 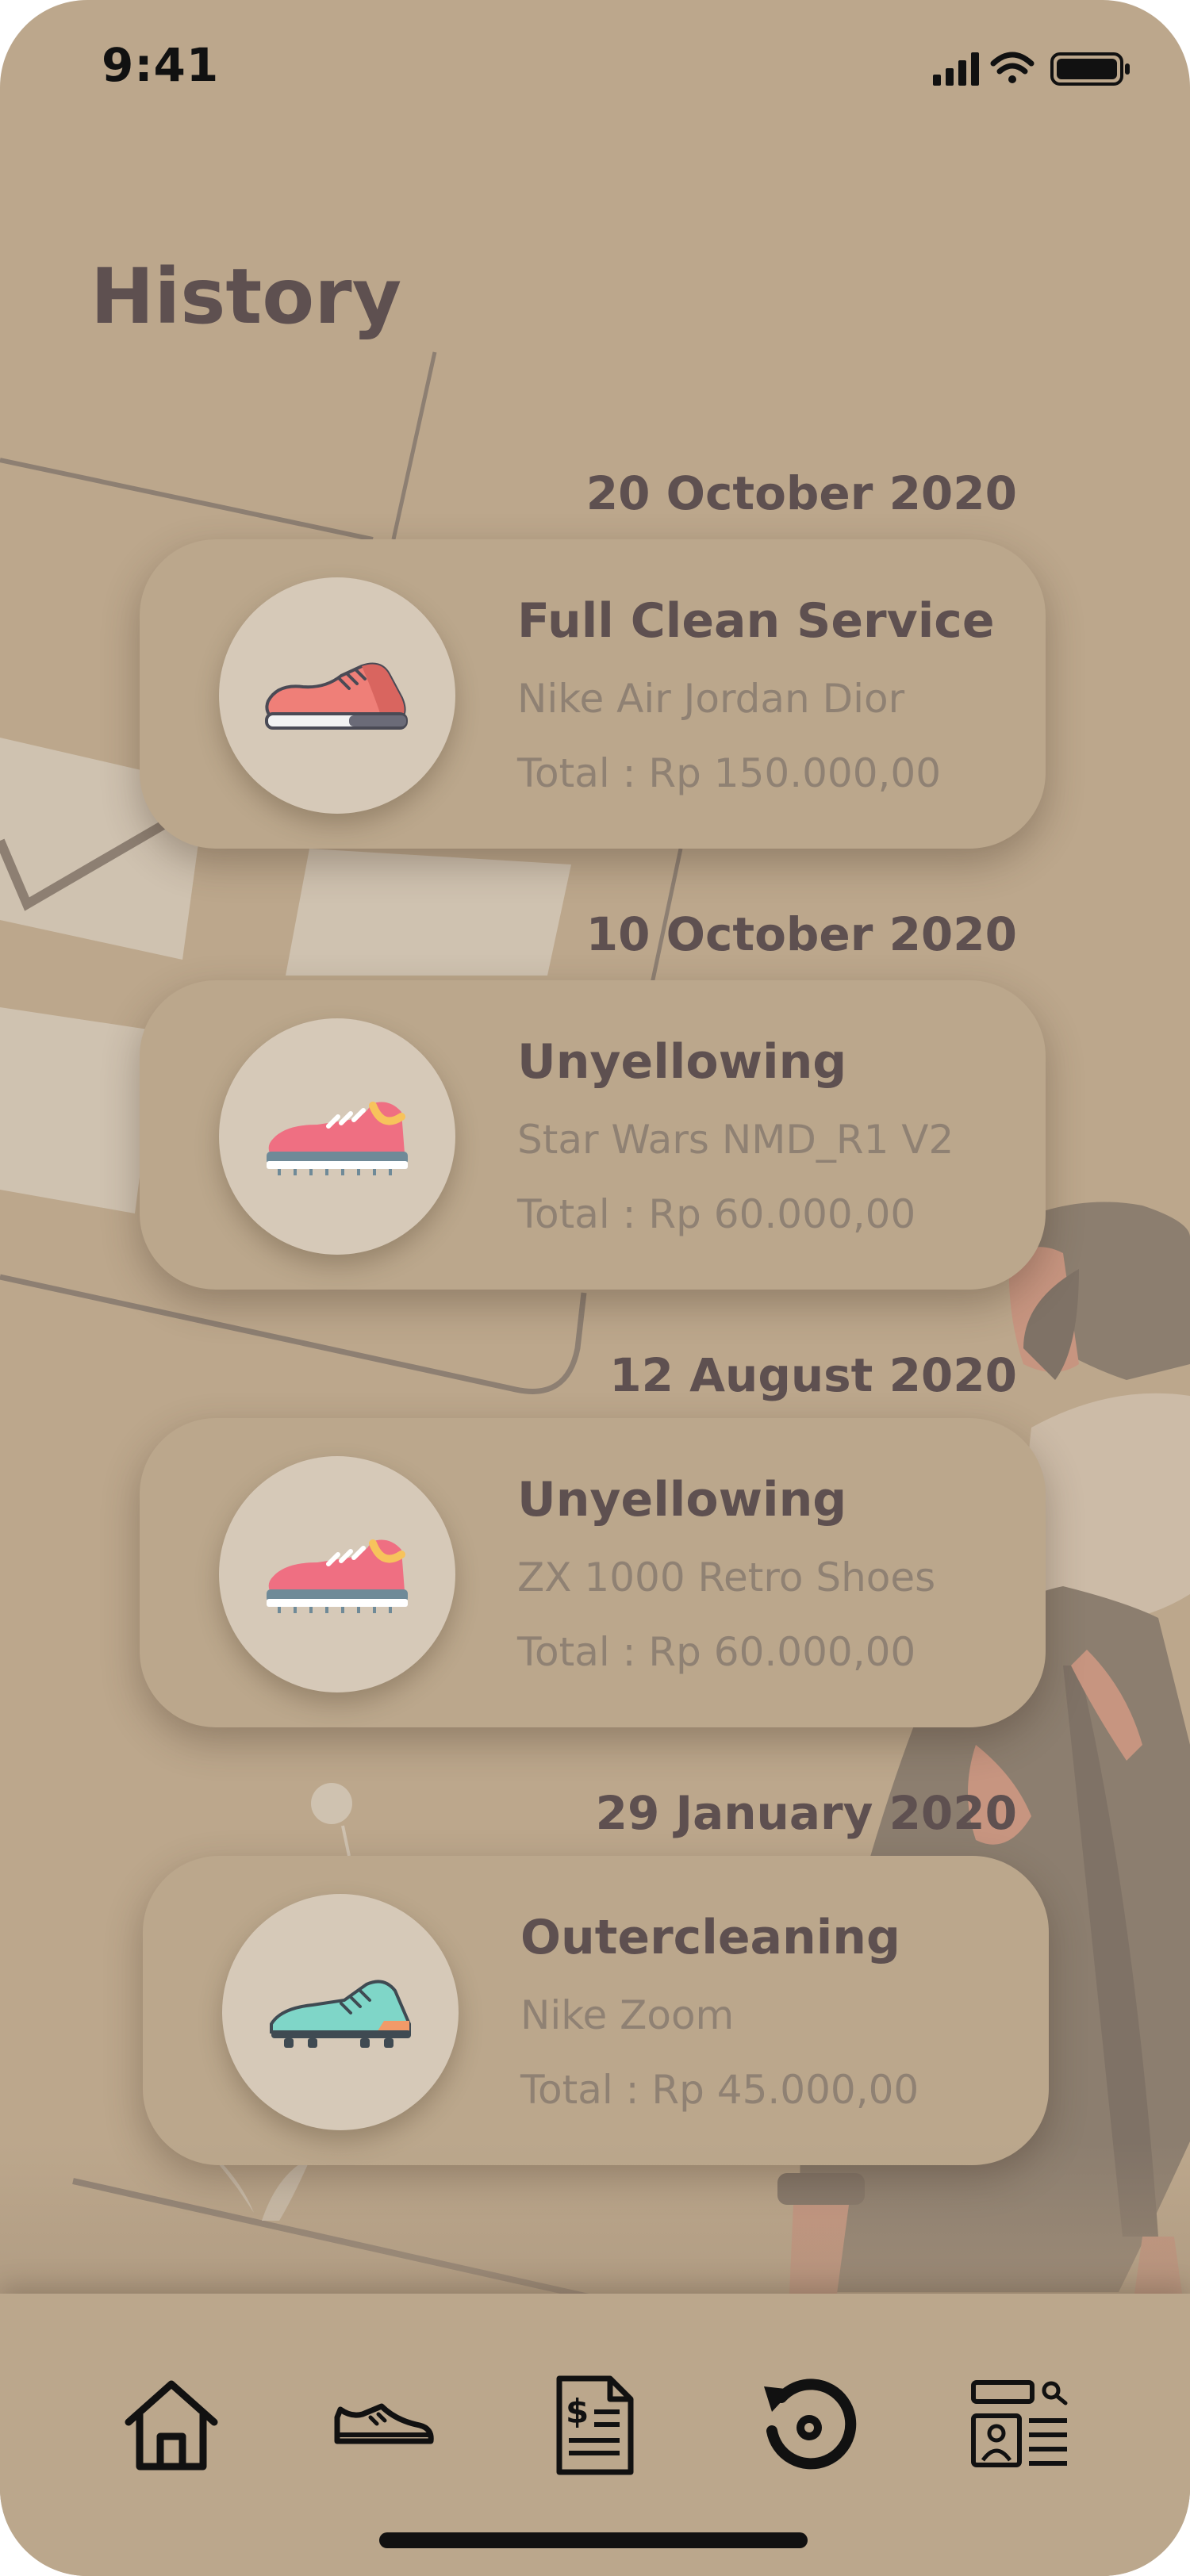 What do you see at coordinates (1040, 71) in the screenshot?
I see `status-icons` at bounding box center [1040, 71].